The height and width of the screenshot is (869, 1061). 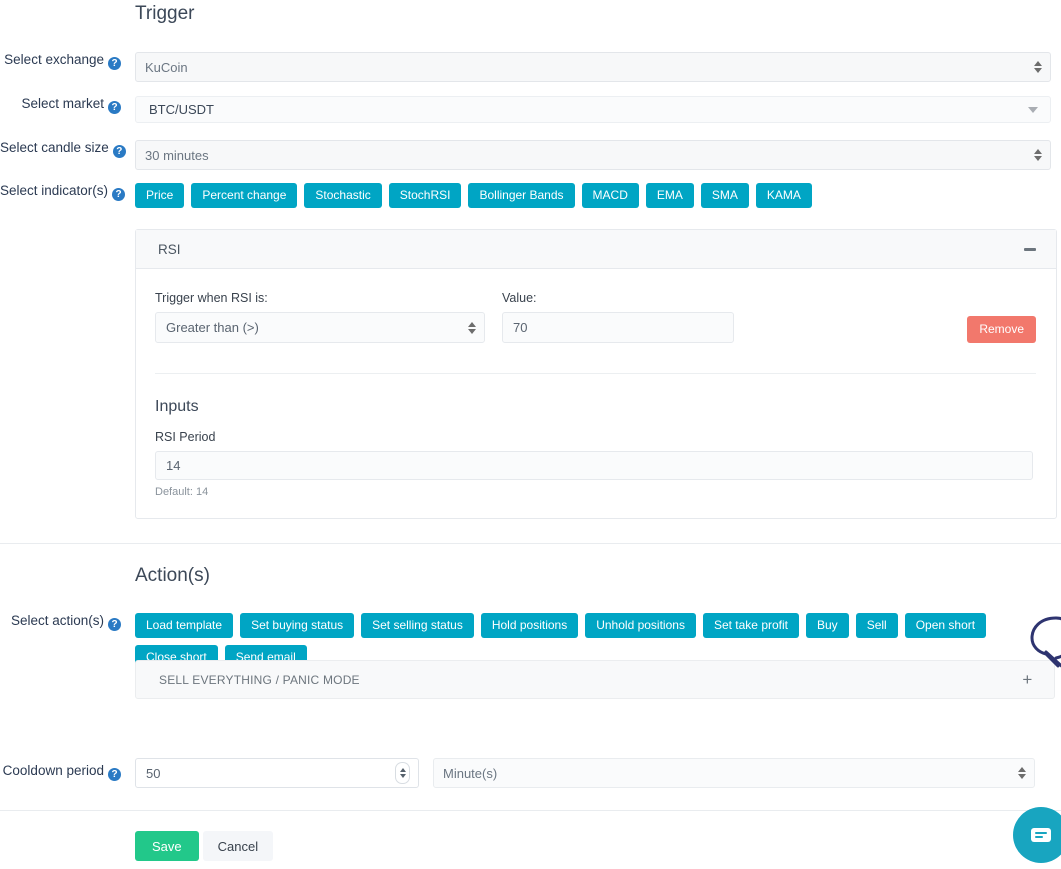 What do you see at coordinates (734, 773) in the screenshot?
I see `cooldown-unit-select: Minute(s)` at bounding box center [734, 773].